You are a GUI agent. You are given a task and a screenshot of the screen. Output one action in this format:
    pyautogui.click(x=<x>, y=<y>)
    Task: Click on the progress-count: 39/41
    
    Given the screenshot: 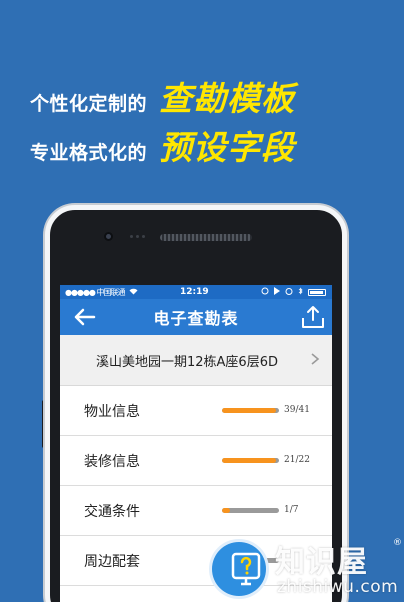 What is the action you would take?
    pyautogui.click(x=297, y=410)
    